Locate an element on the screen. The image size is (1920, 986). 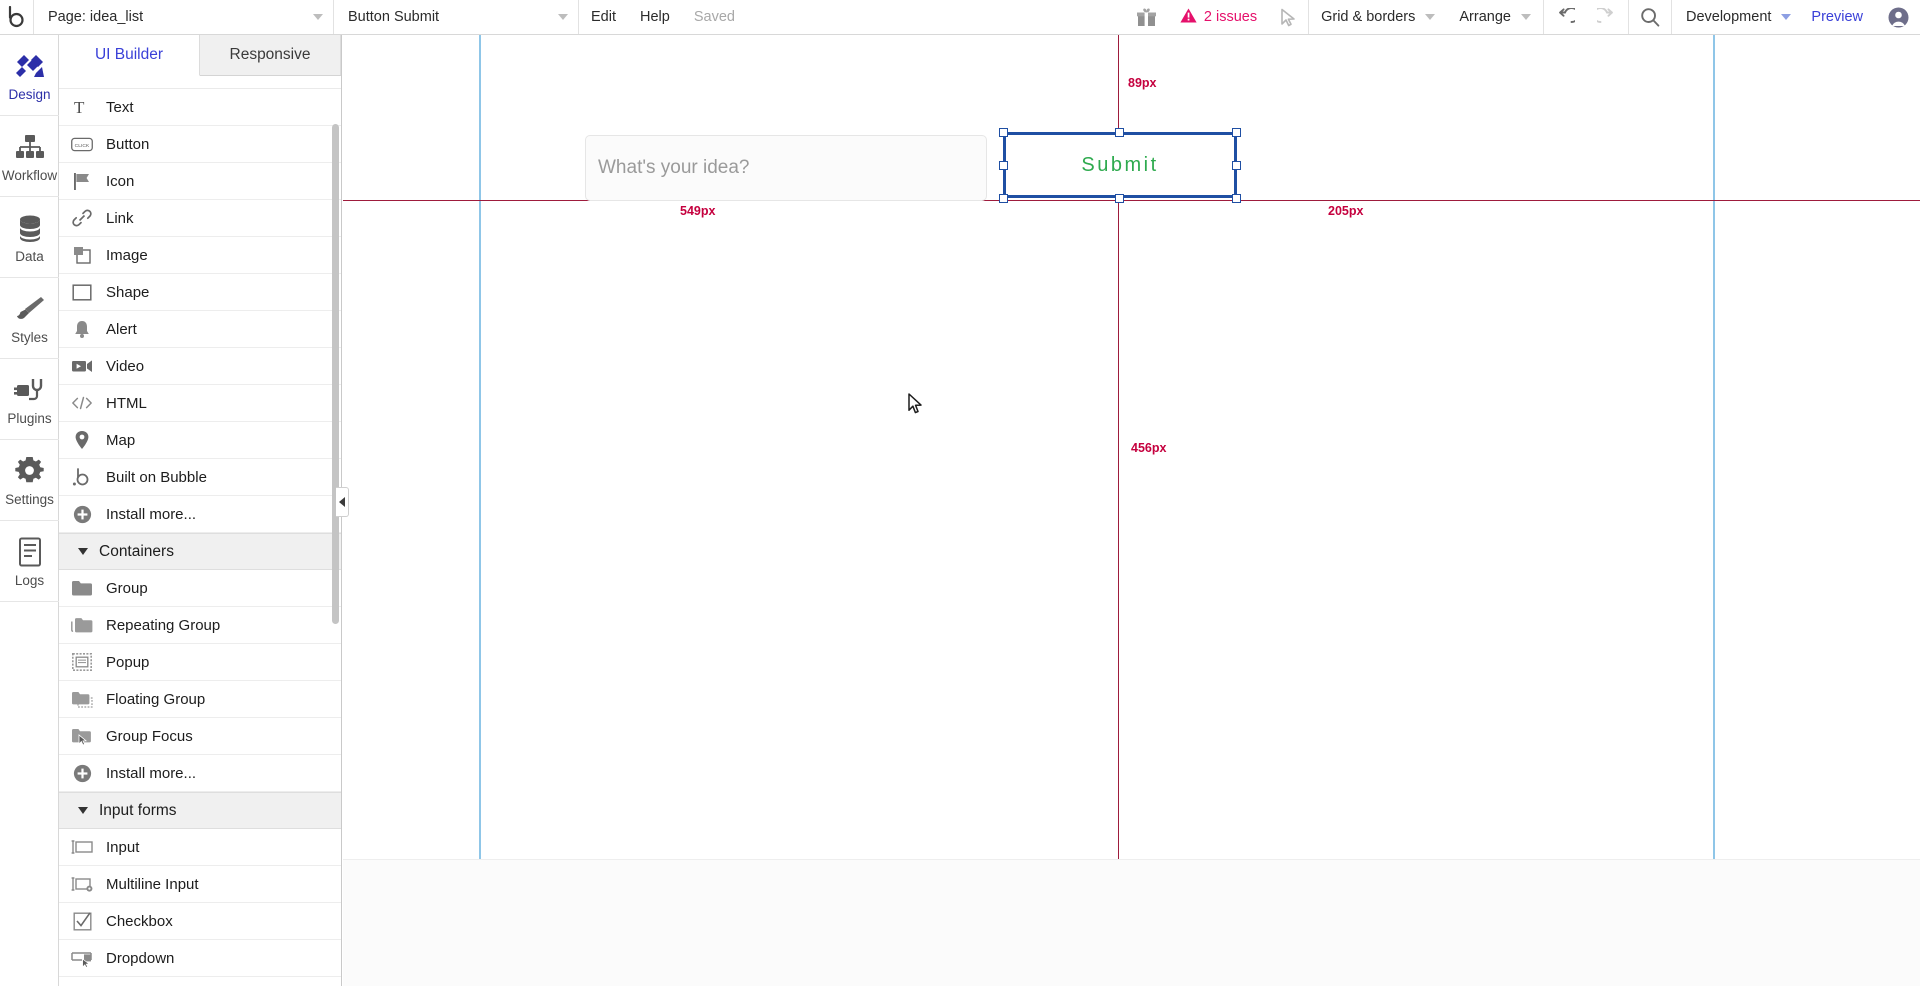
element-selector: Button Submit is located at coordinates (456, 17).